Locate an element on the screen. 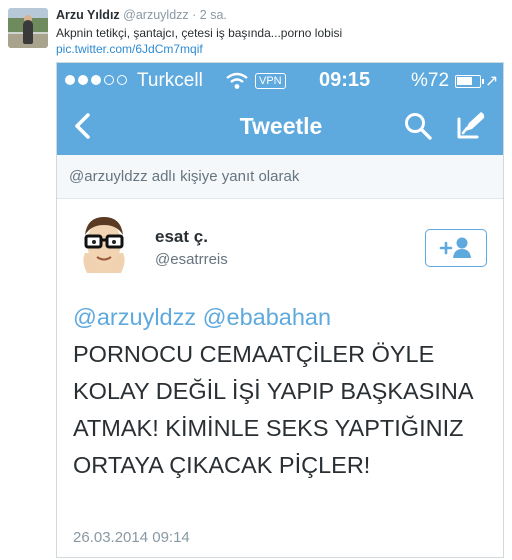 The width and height of the screenshot is (512, 560). compose-icon is located at coordinates (471, 125).